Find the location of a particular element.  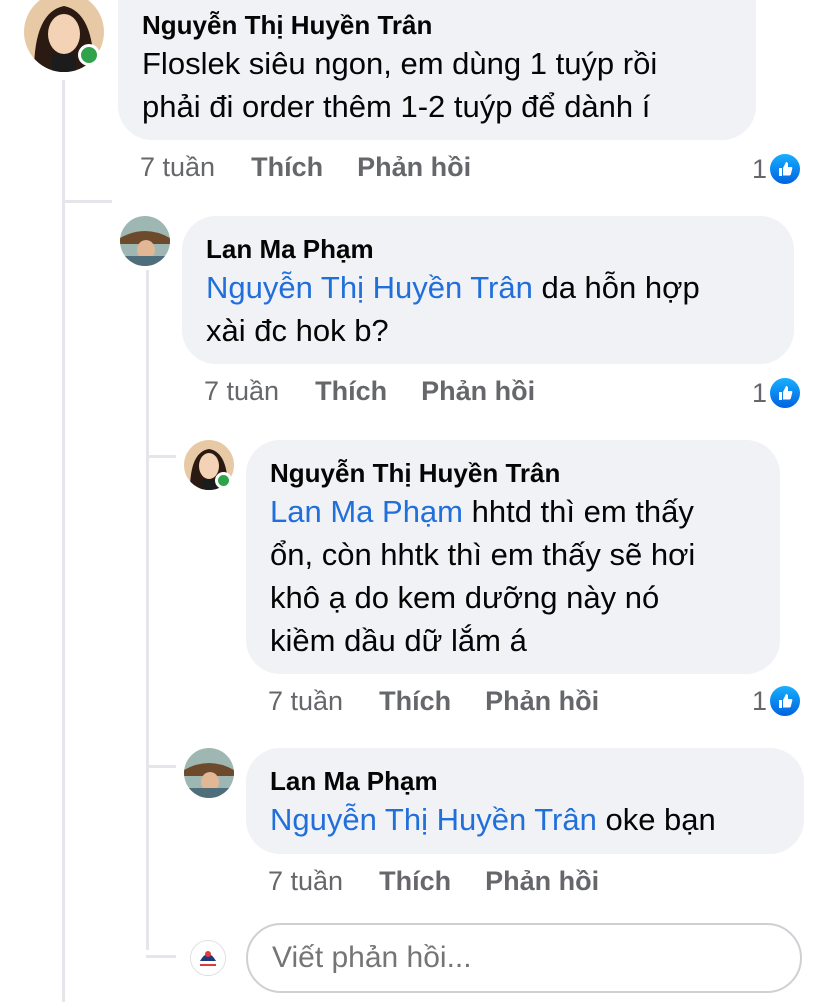

reply-input is located at coordinates (524, 958).